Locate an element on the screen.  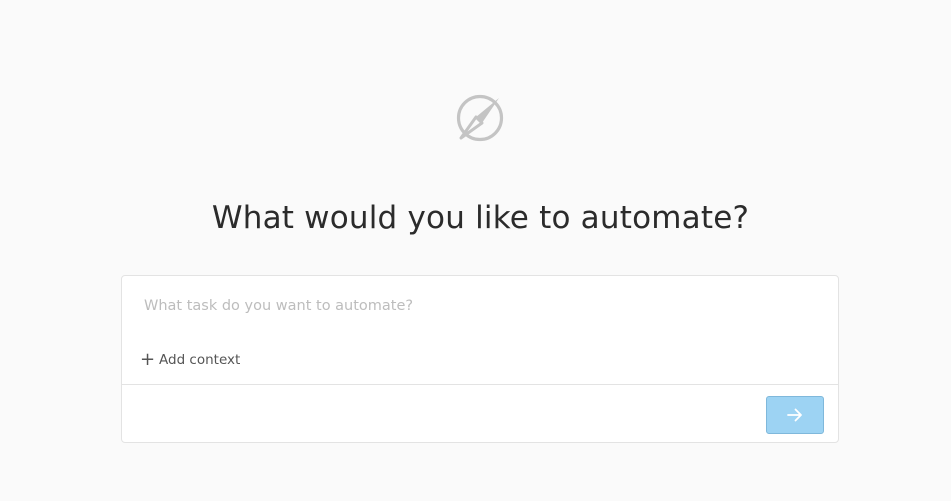
compass-icon is located at coordinates (480, 119).